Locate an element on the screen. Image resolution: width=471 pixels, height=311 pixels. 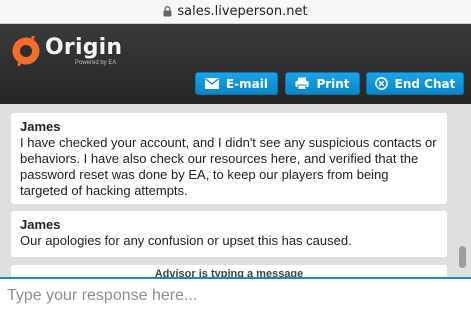
message-input is located at coordinates (234, 296).